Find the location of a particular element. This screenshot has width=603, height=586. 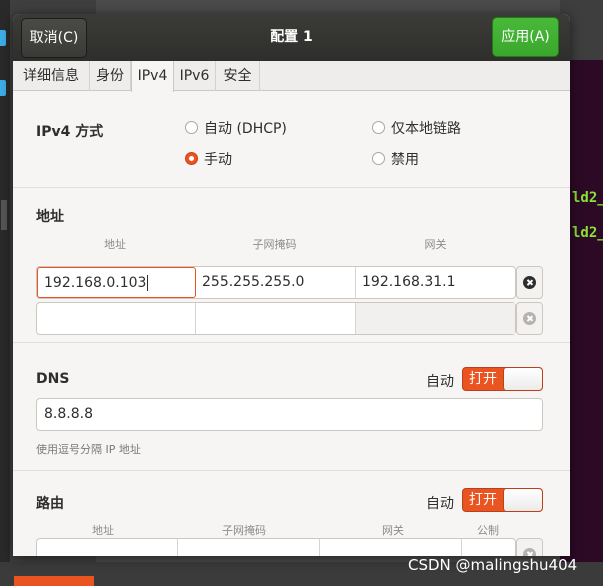

apply-button: 应用(A) is located at coordinates (525, 37).